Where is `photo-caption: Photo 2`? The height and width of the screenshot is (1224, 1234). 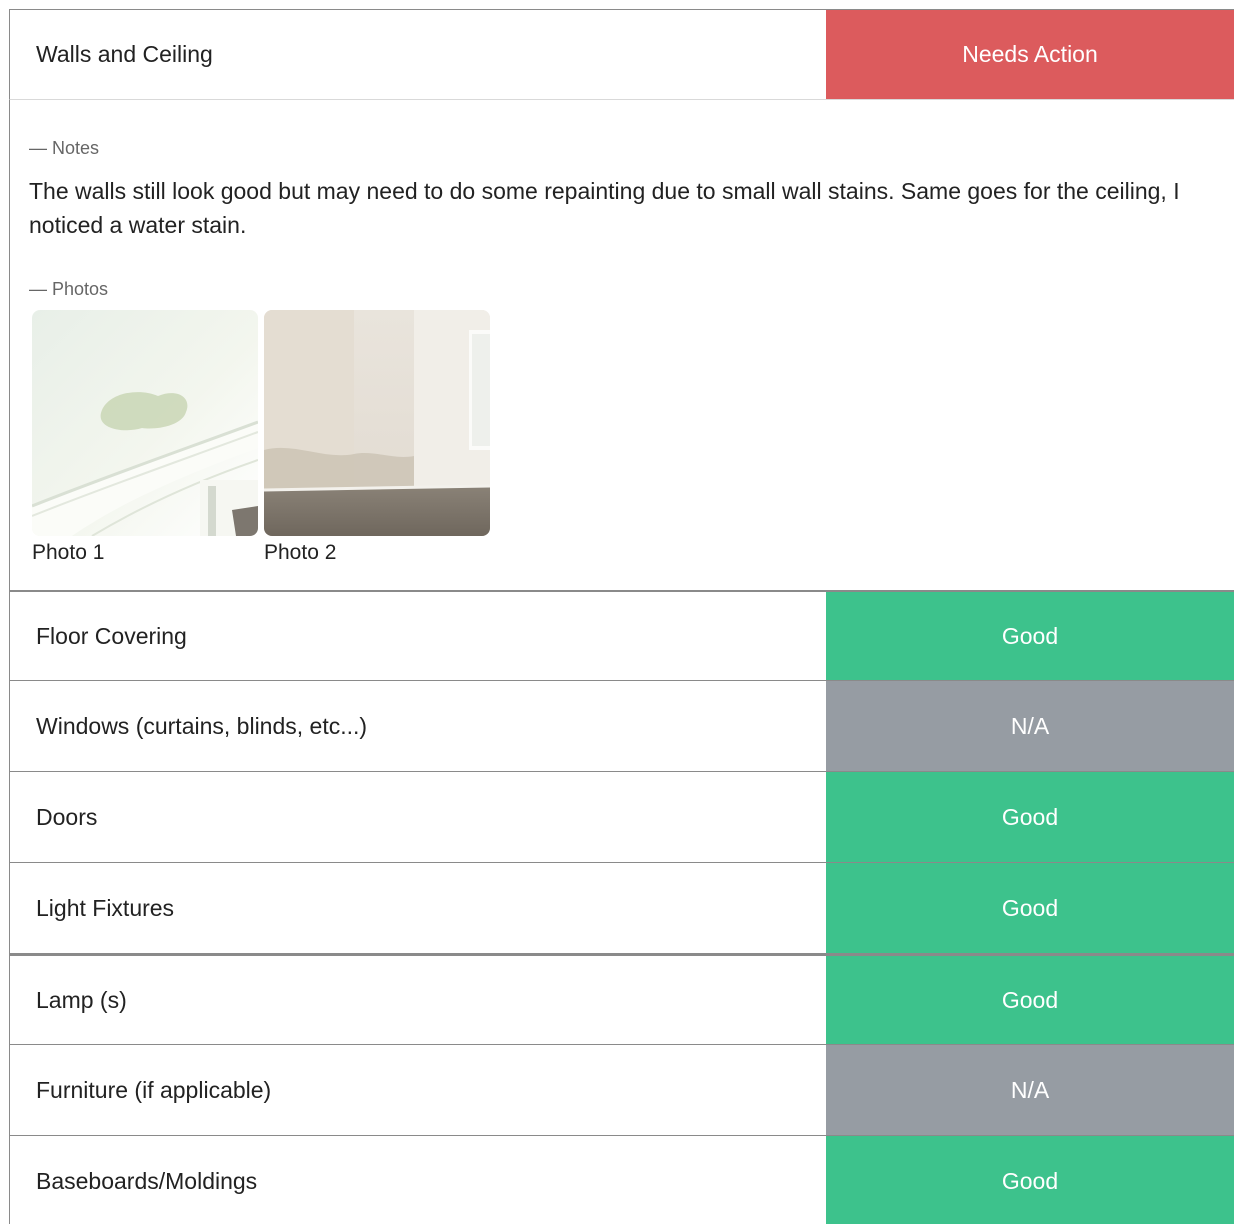 photo-caption: Photo 2 is located at coordinates (300, 552).